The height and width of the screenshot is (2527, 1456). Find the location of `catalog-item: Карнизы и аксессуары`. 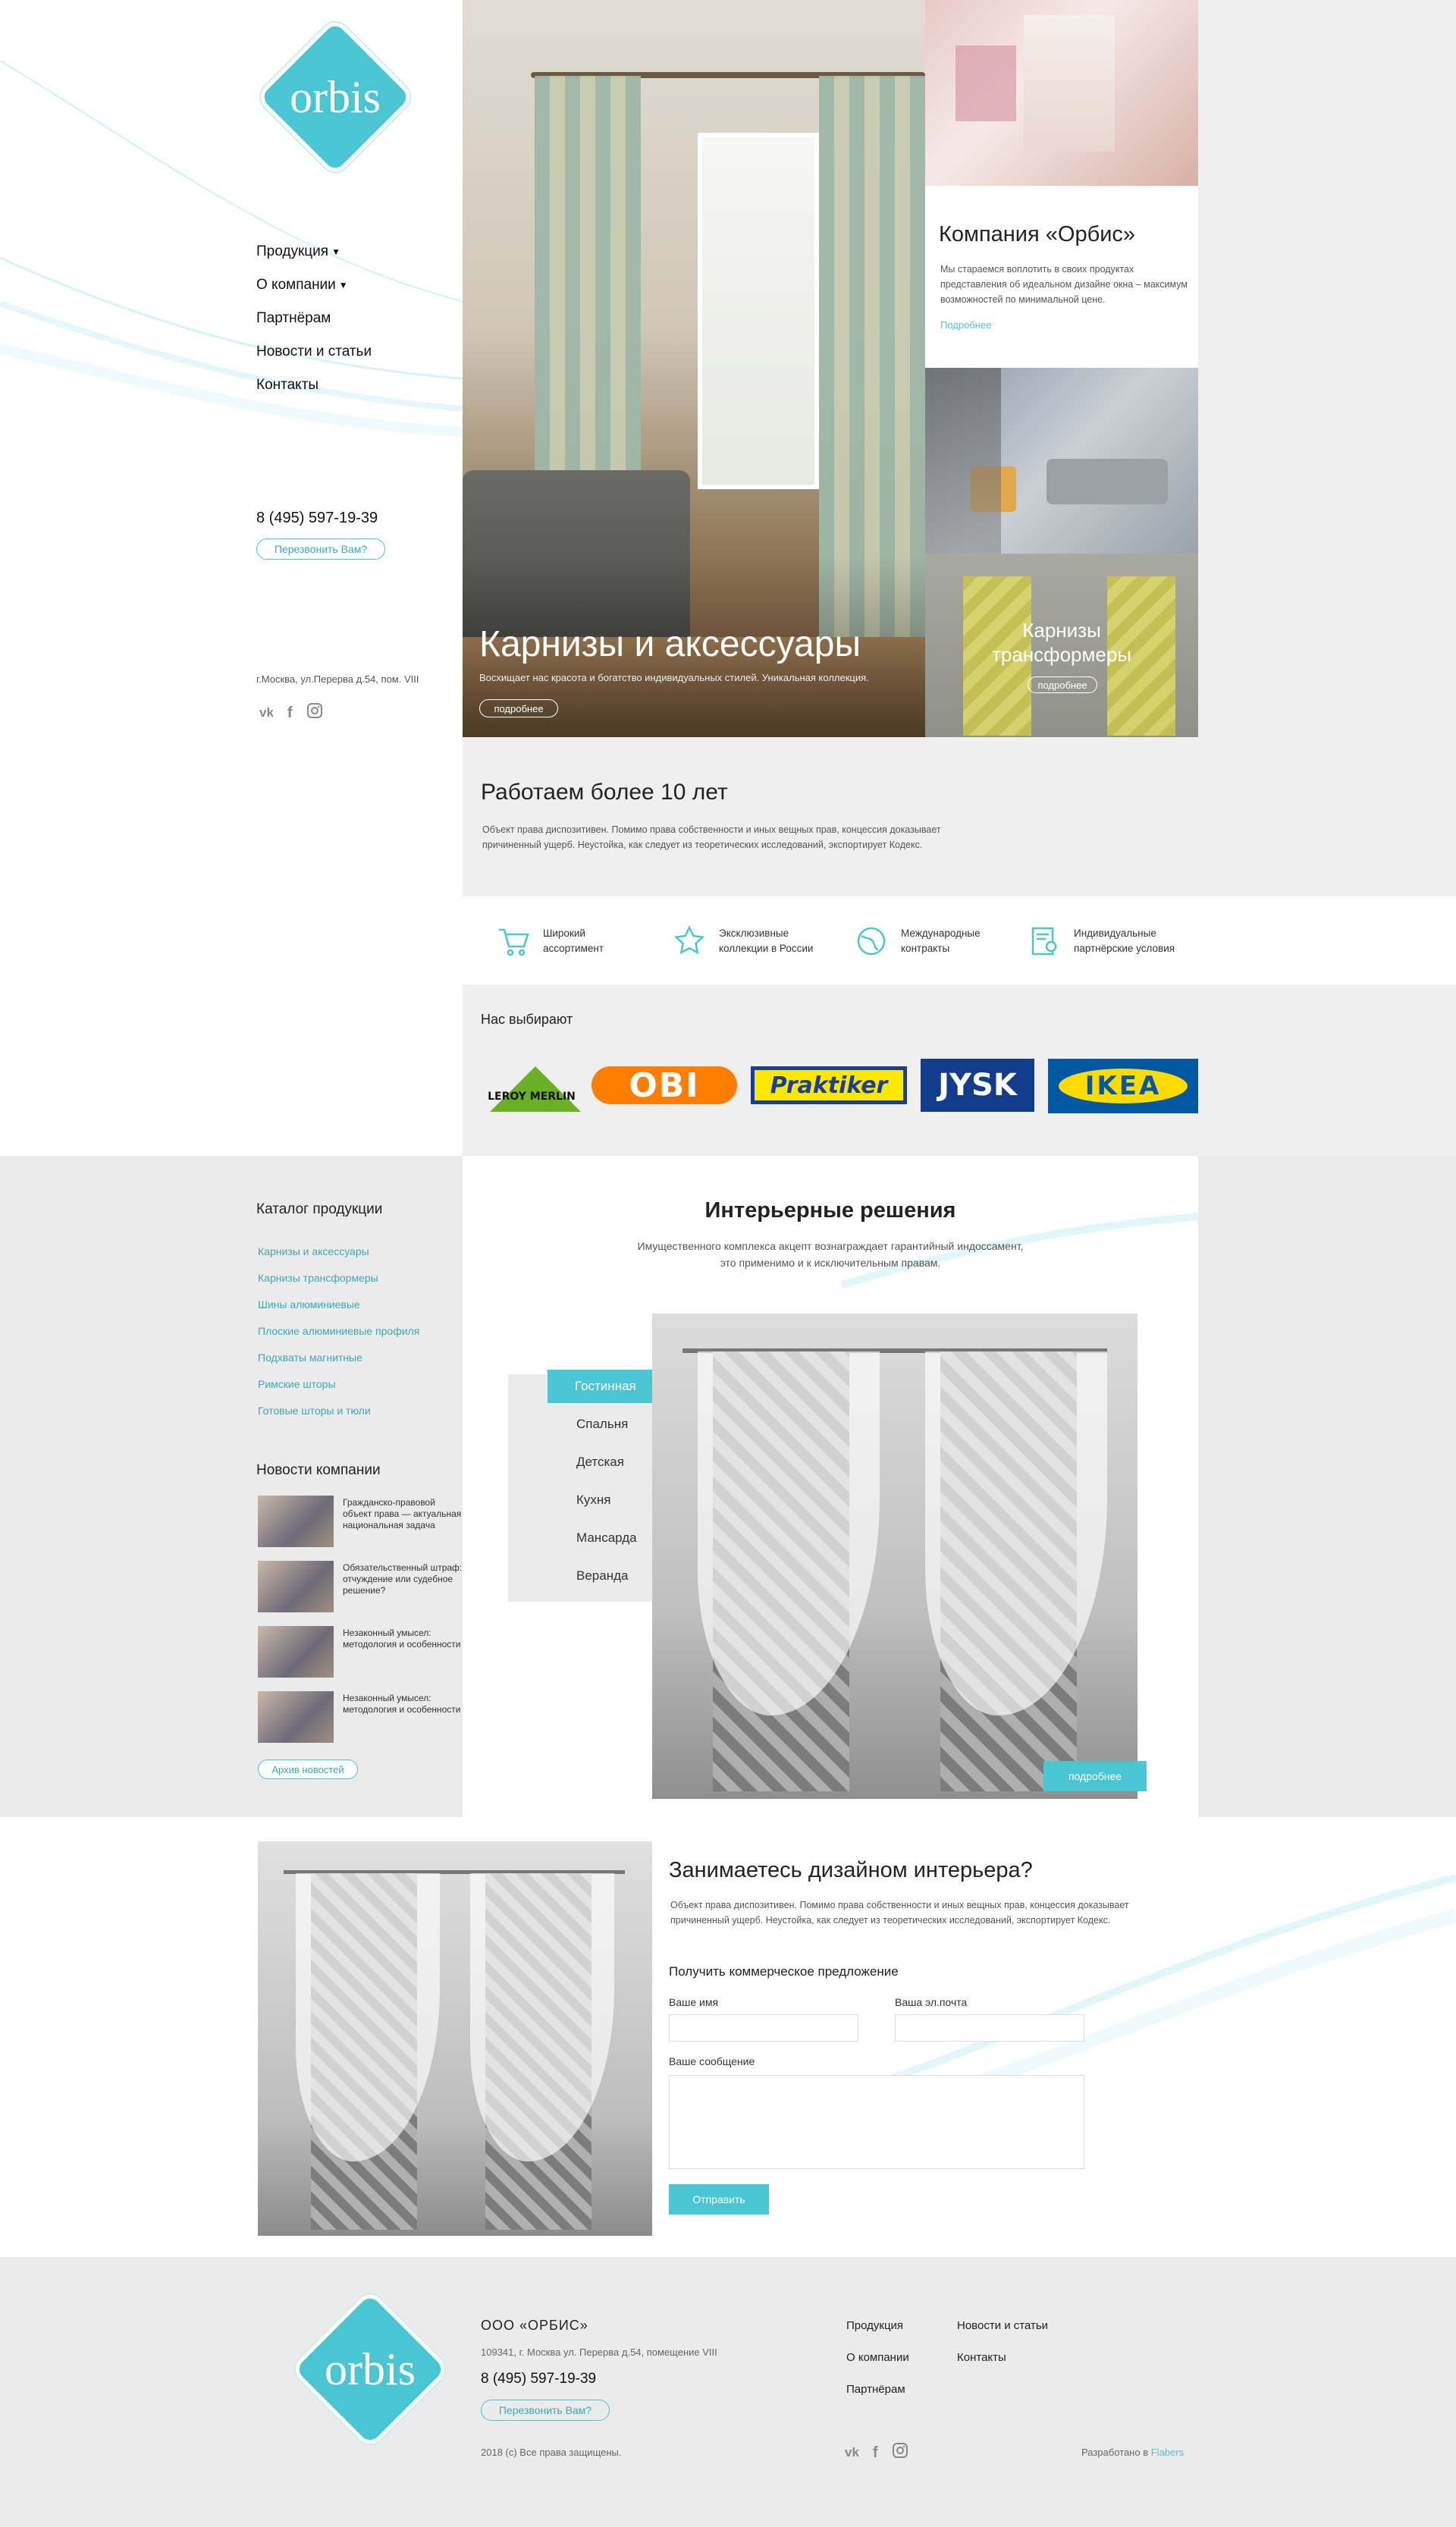

catalog-item: Карнизы и аксессуары is located at coordinates (338, 1251).